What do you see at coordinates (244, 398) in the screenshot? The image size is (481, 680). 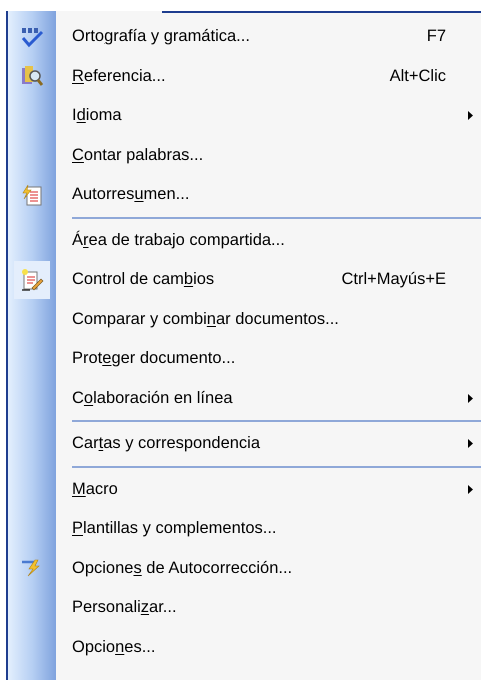 I see `menu-item: Colaboración en línea` at bounding box center [244, 398].